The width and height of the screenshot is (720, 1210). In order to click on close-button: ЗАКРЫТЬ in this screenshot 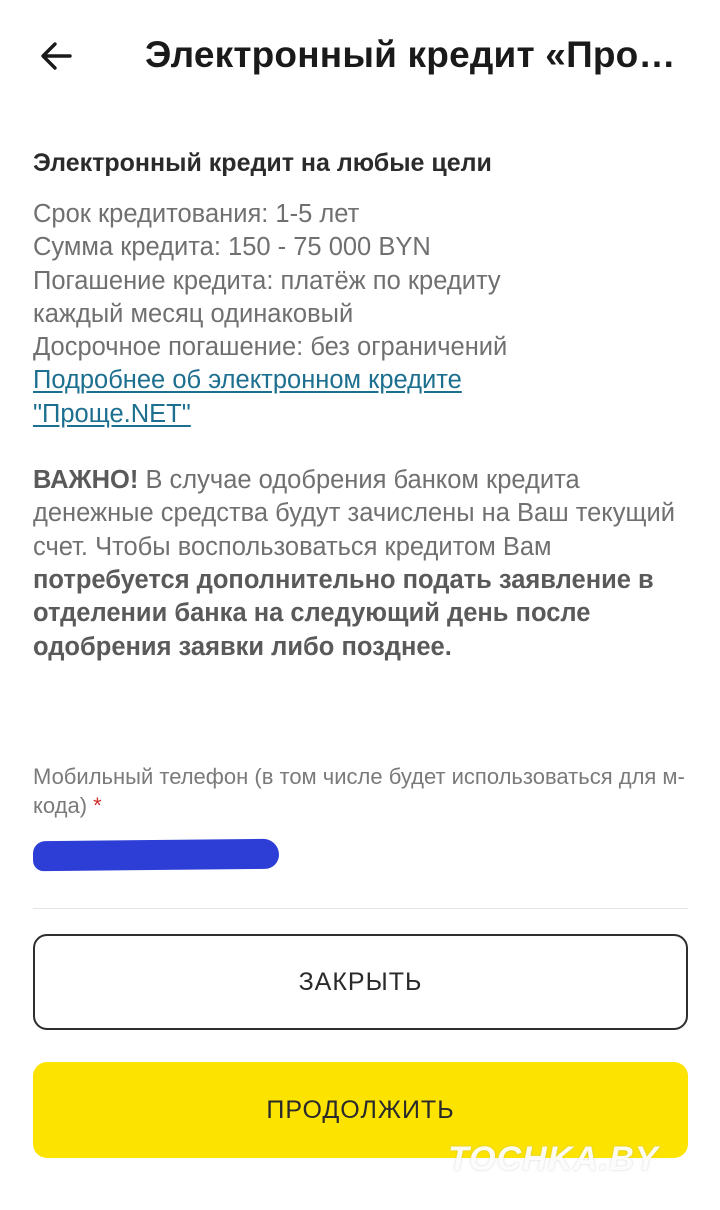, I will do `click(360, 982)`.